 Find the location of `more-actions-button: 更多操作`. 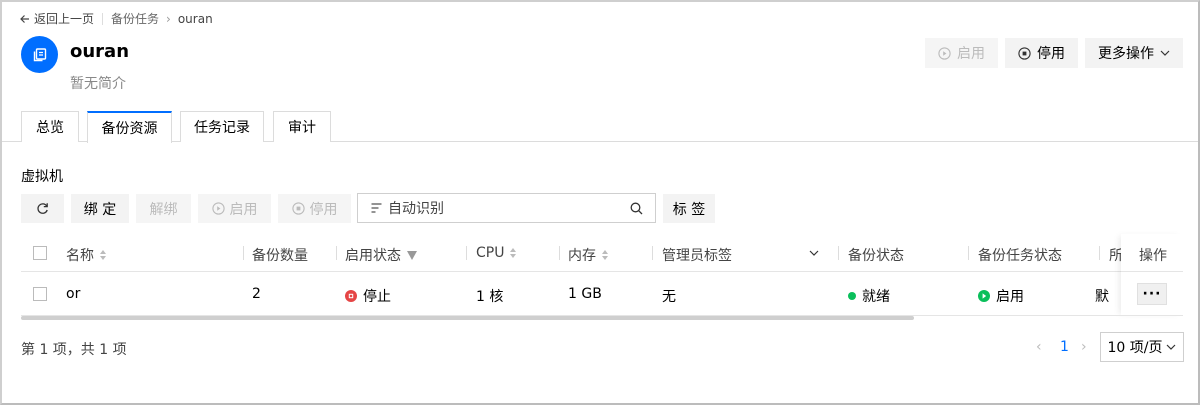

more-actions-button: 更多操作 is located at coordinates (1134, 53).